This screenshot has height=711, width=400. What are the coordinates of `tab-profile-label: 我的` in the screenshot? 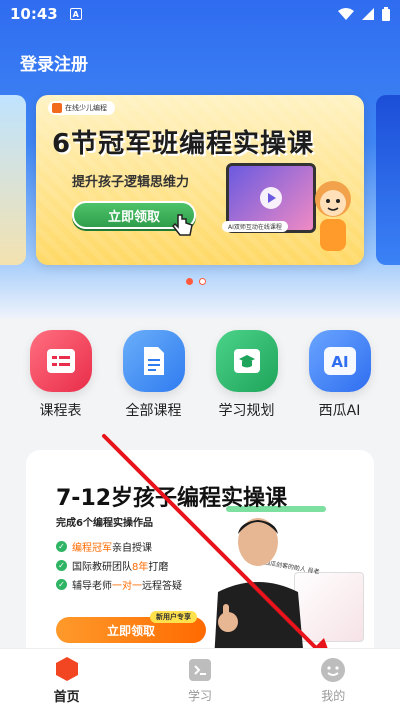 It's located at (333, 695).